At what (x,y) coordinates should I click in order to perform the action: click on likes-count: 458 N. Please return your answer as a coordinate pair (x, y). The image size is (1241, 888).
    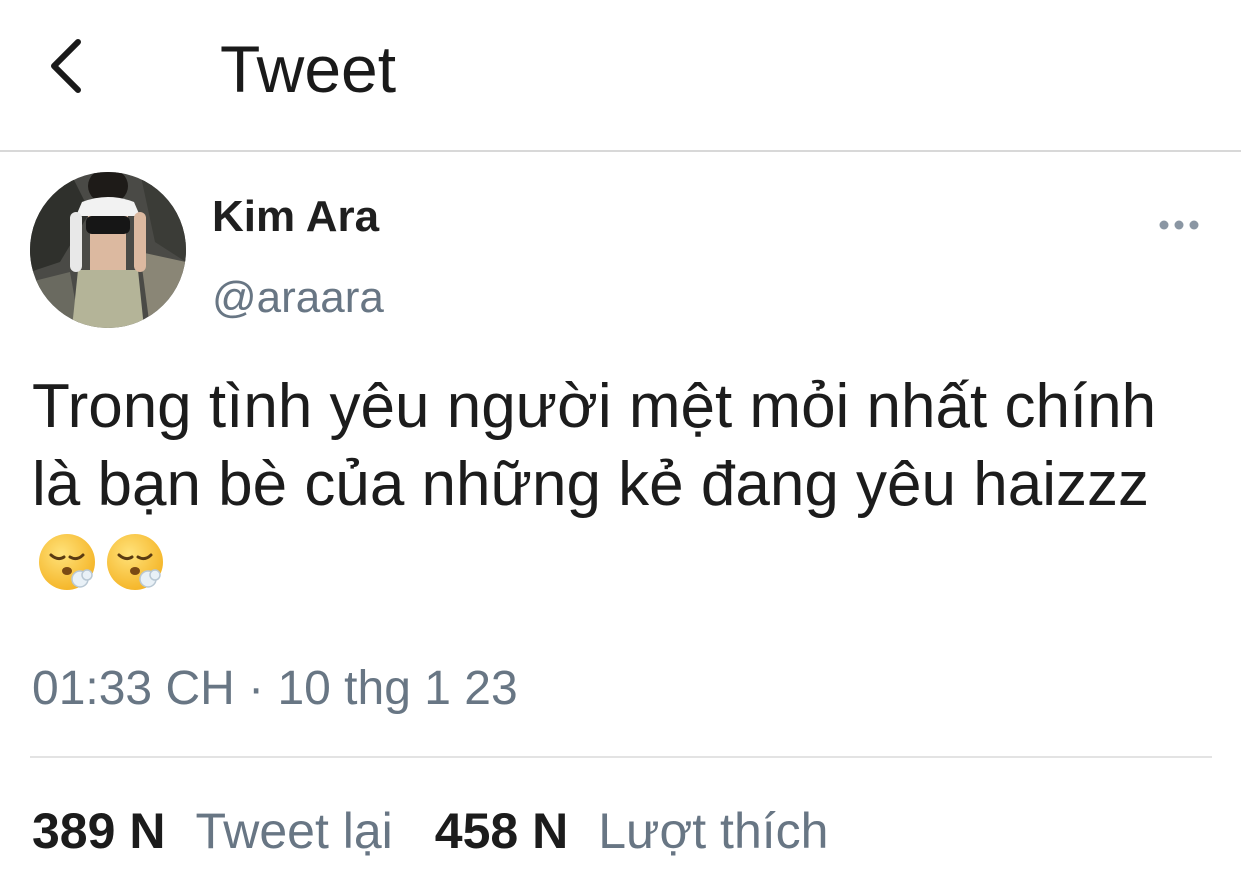
    Looking at the image, I should click on (501, 831).